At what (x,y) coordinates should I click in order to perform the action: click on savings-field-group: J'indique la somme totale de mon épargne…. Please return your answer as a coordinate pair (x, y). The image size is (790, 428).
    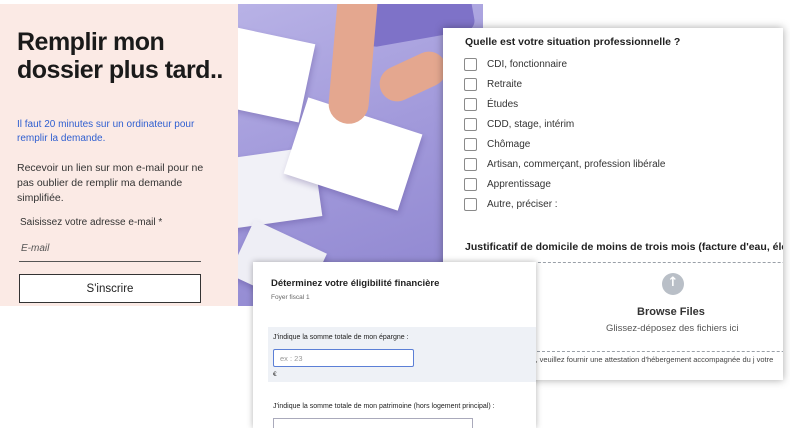
    Looking at the image, I should click on (402, 354).